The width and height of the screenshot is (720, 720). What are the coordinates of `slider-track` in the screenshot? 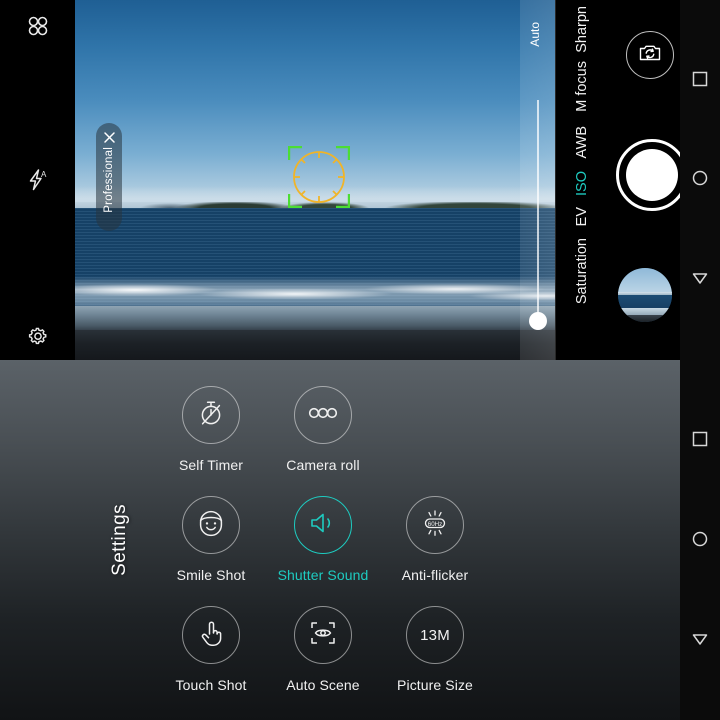 It's located at (538, 212).